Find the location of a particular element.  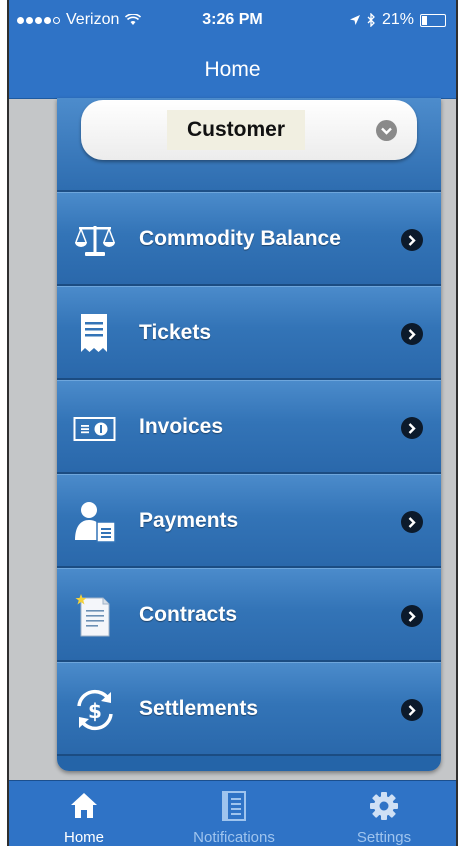

customer-select-area: Customer is located at coordinates (249, 145).